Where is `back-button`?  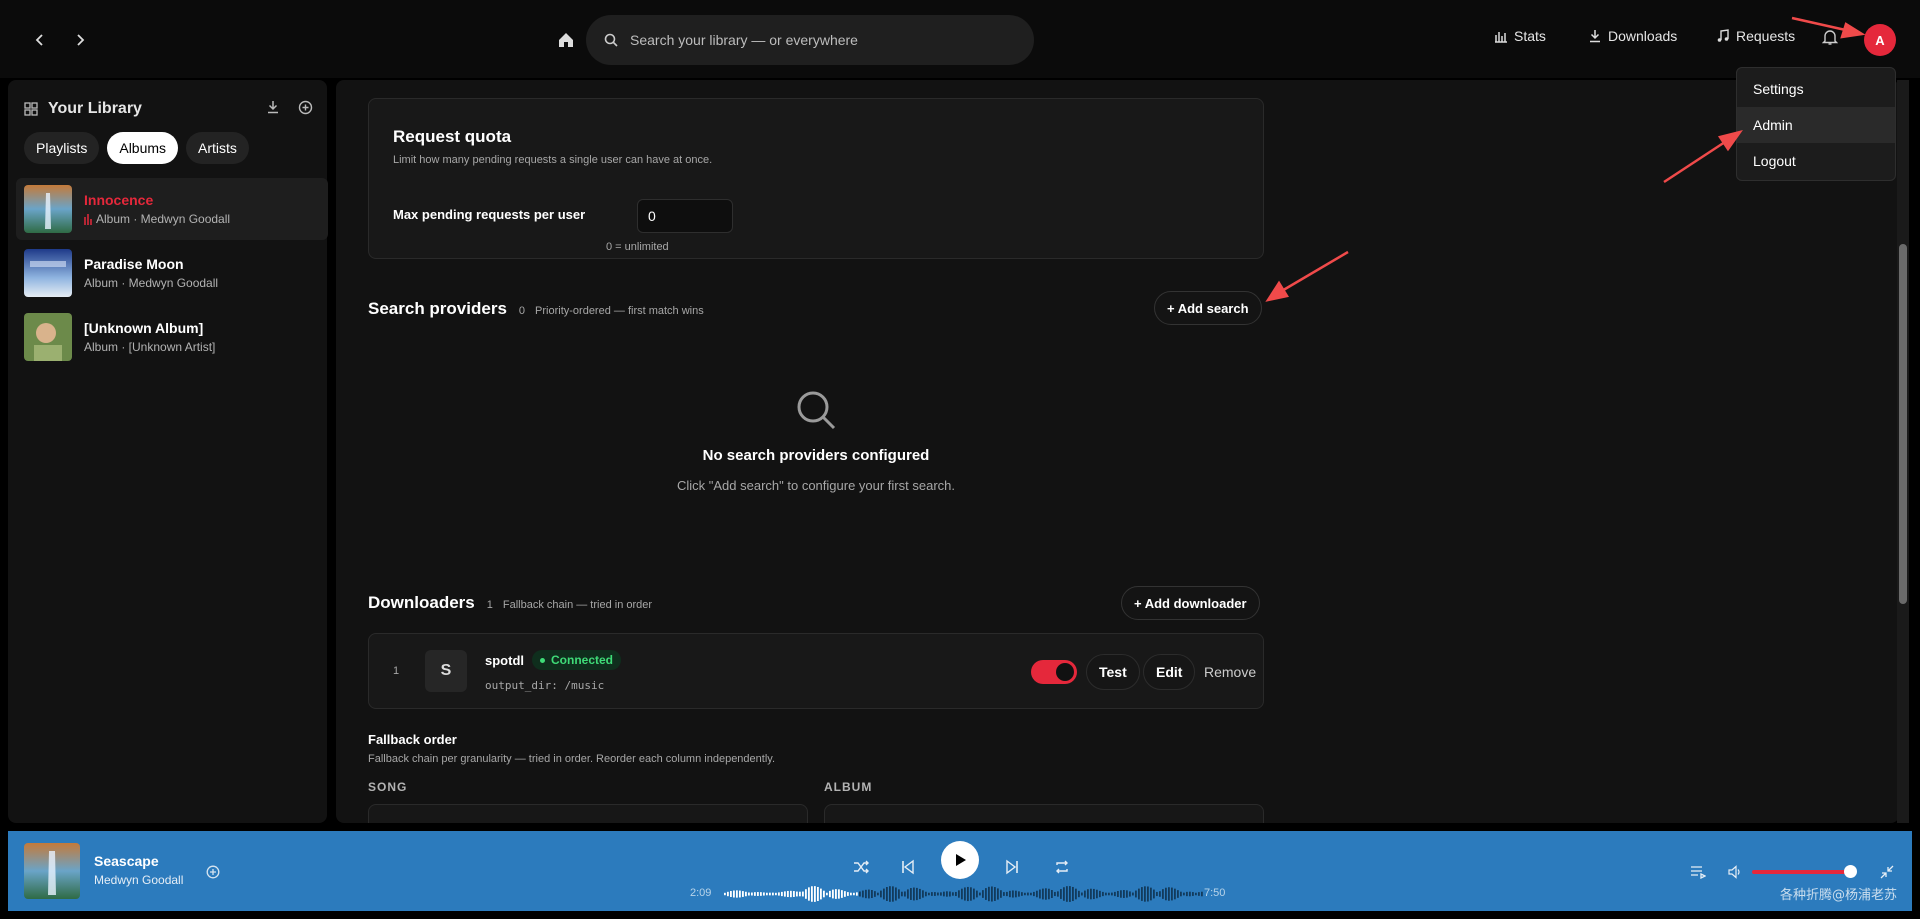 back-button is located at coordinates (40, 40).